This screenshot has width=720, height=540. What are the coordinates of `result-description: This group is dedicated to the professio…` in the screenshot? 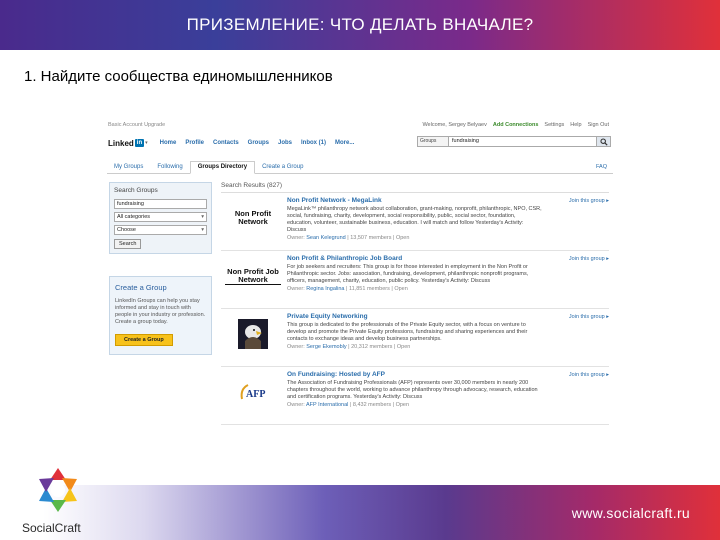 It's located at (407, 332).